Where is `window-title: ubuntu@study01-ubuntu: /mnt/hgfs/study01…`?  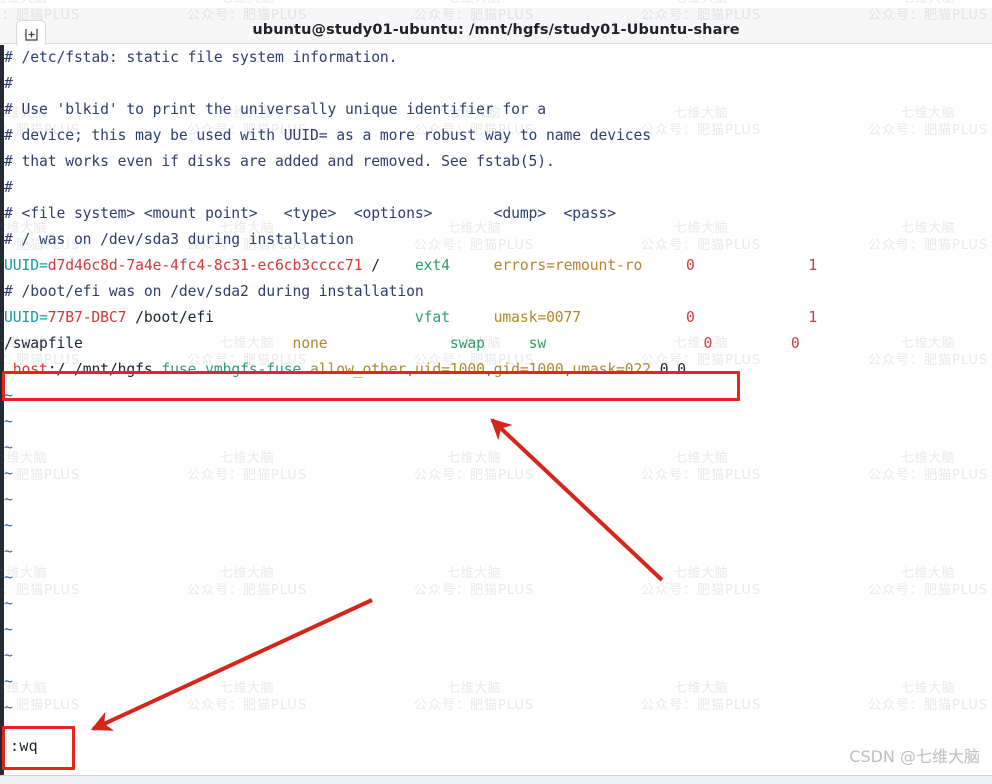
window-title: ubuntu@study01-ubuntu: /mnt/hgfs/study01… is located at coordinates (496, 30).